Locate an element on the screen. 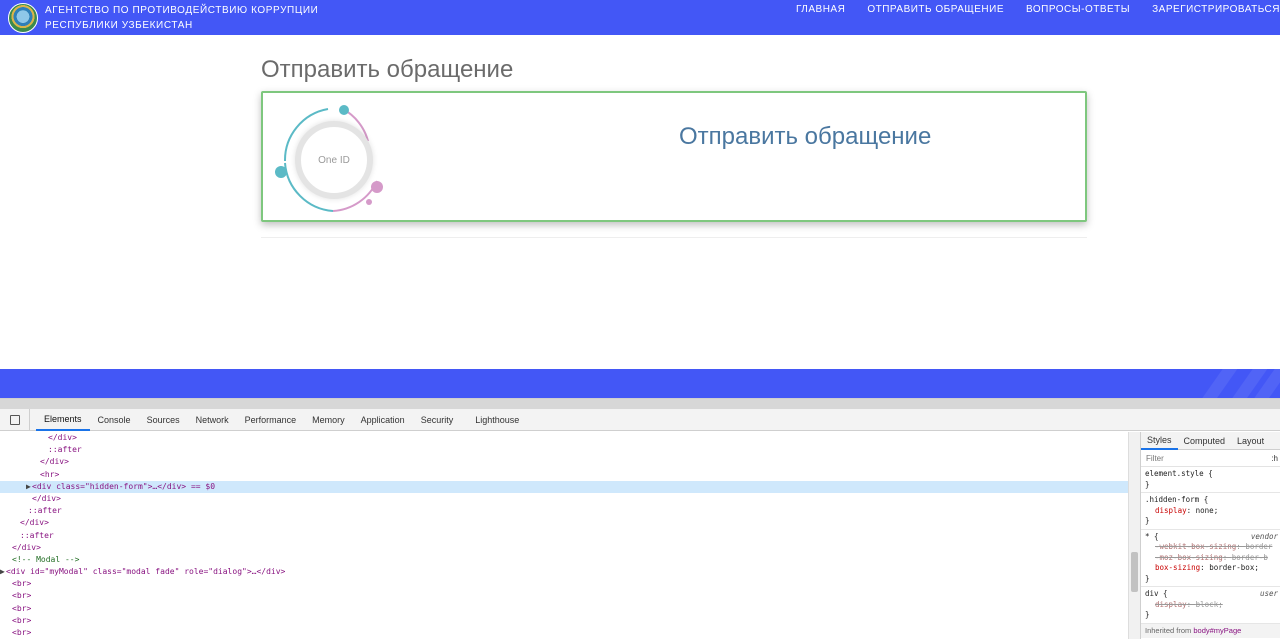 The width and height of the screenshot is (1280, 639). style-property: -moz-box-sizing: border-b is located at coordinates (1210, 558).